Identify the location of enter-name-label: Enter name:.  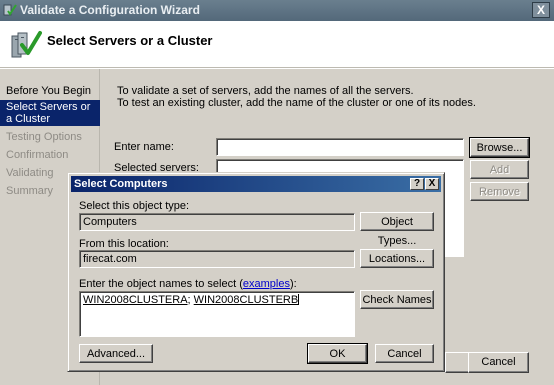
(144, 147).